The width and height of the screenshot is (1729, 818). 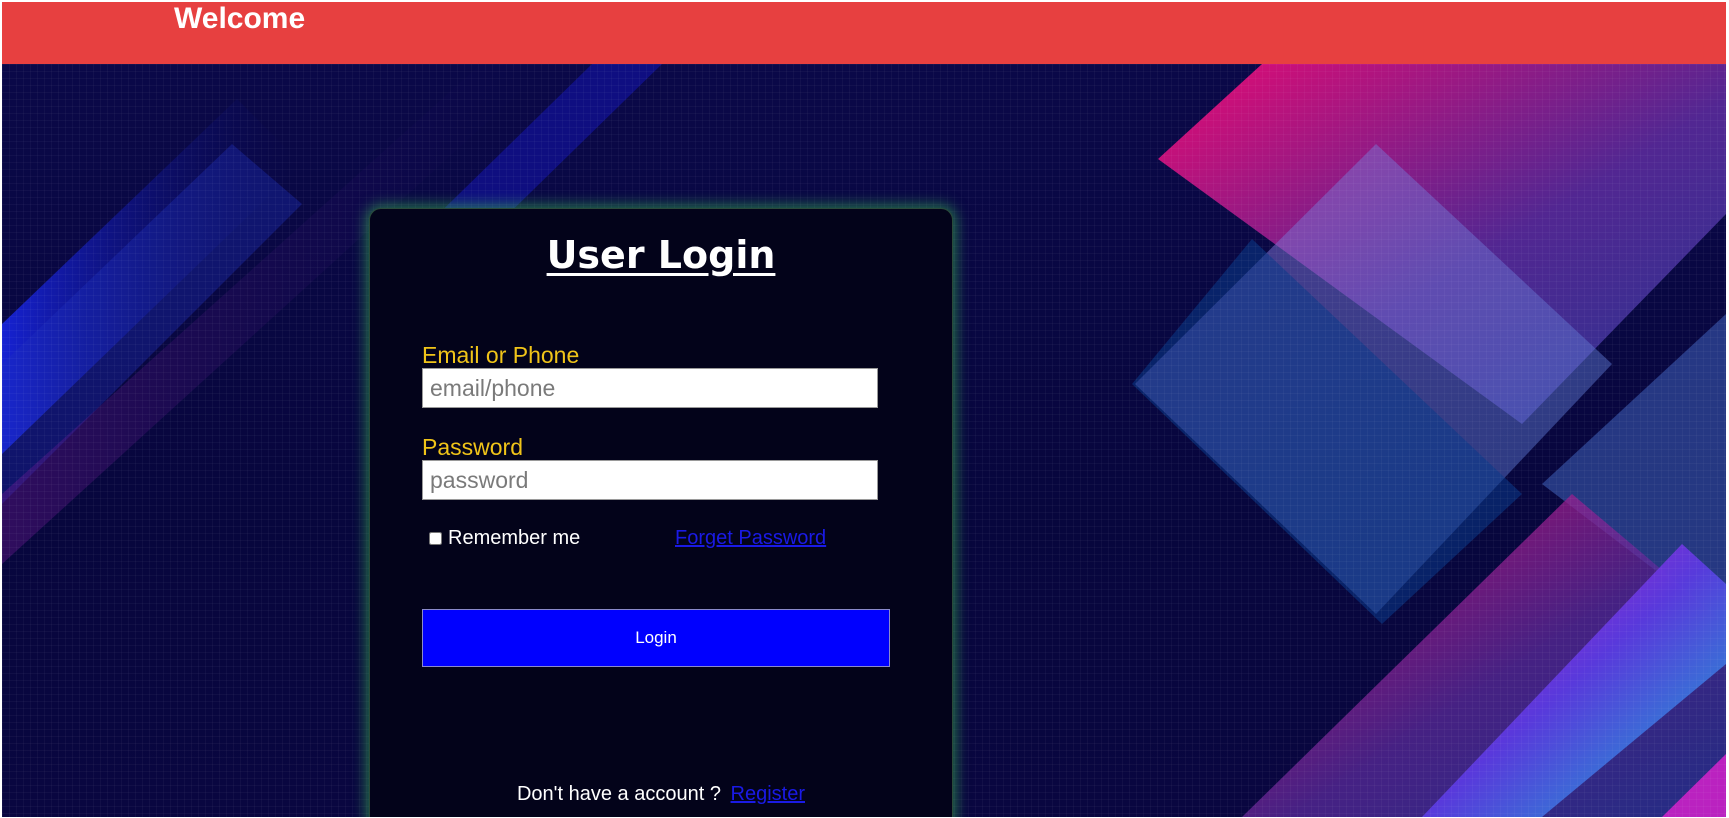 What do you see at coordinates (661, 255) in the screenshot?
I see `login-title: User Login` at bounding box center [661, 255].